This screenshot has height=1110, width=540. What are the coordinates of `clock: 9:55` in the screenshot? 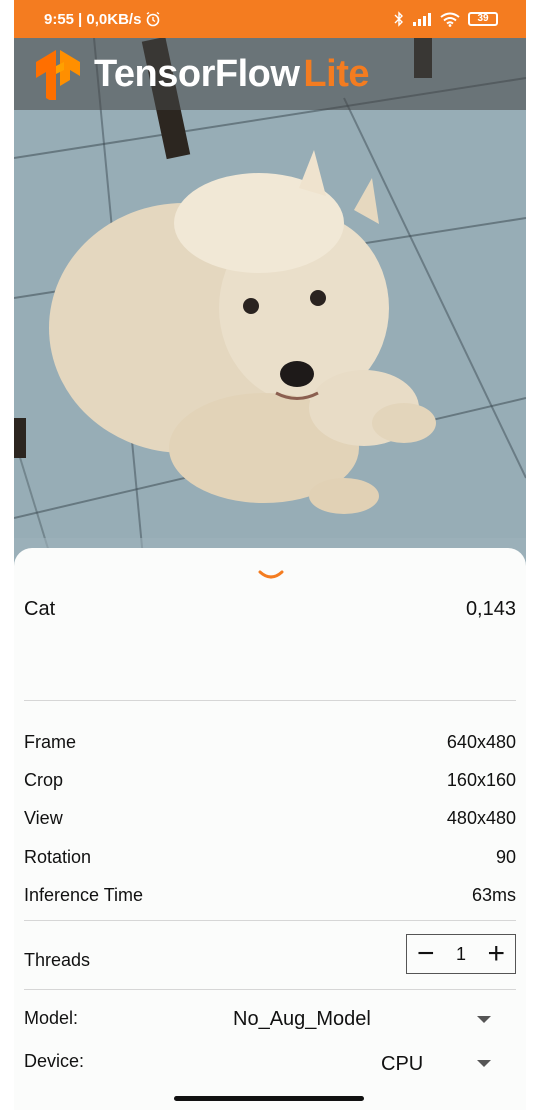 It's located at (59, 19).